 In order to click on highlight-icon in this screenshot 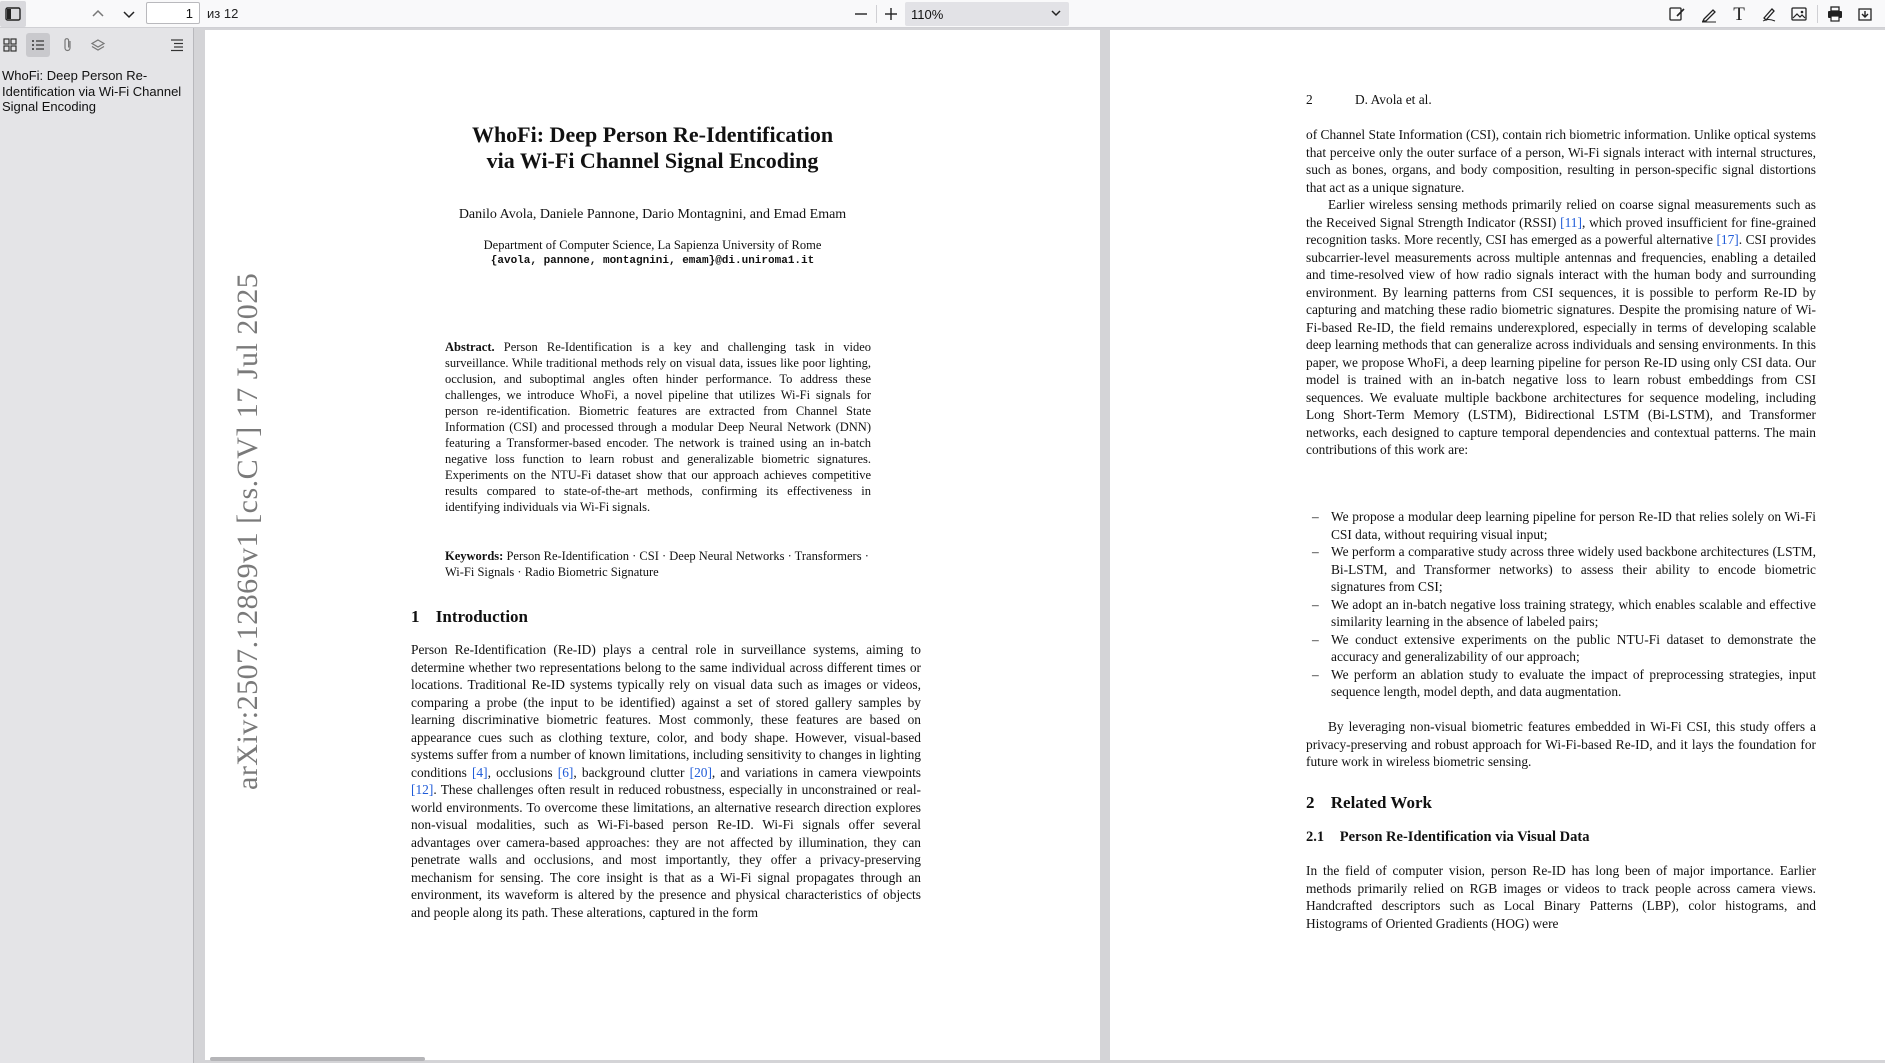, I will do `click(1677, 14)`.